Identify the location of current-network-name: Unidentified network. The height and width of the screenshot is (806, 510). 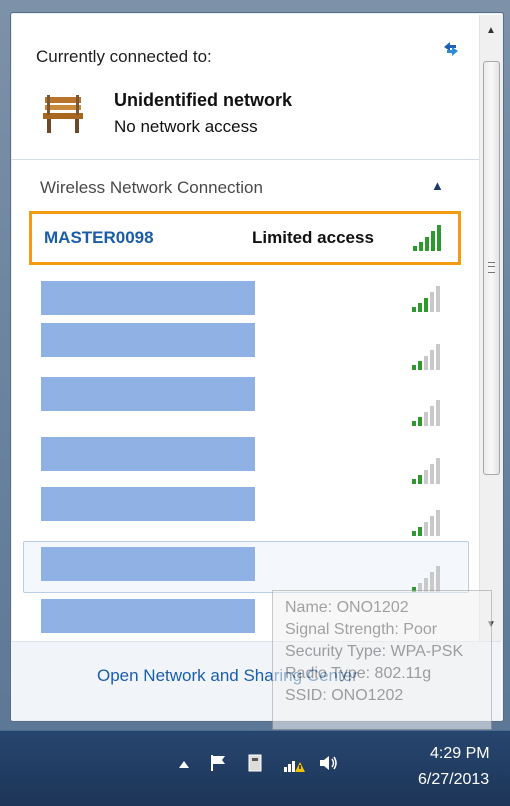
(203, 100).